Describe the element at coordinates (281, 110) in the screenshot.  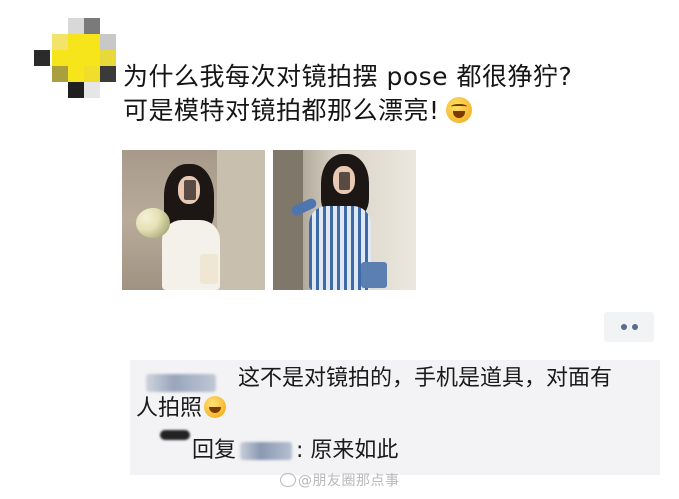
I see `post-line-2-text: 可是模特对镜拍都那么漂亮!` at that location.